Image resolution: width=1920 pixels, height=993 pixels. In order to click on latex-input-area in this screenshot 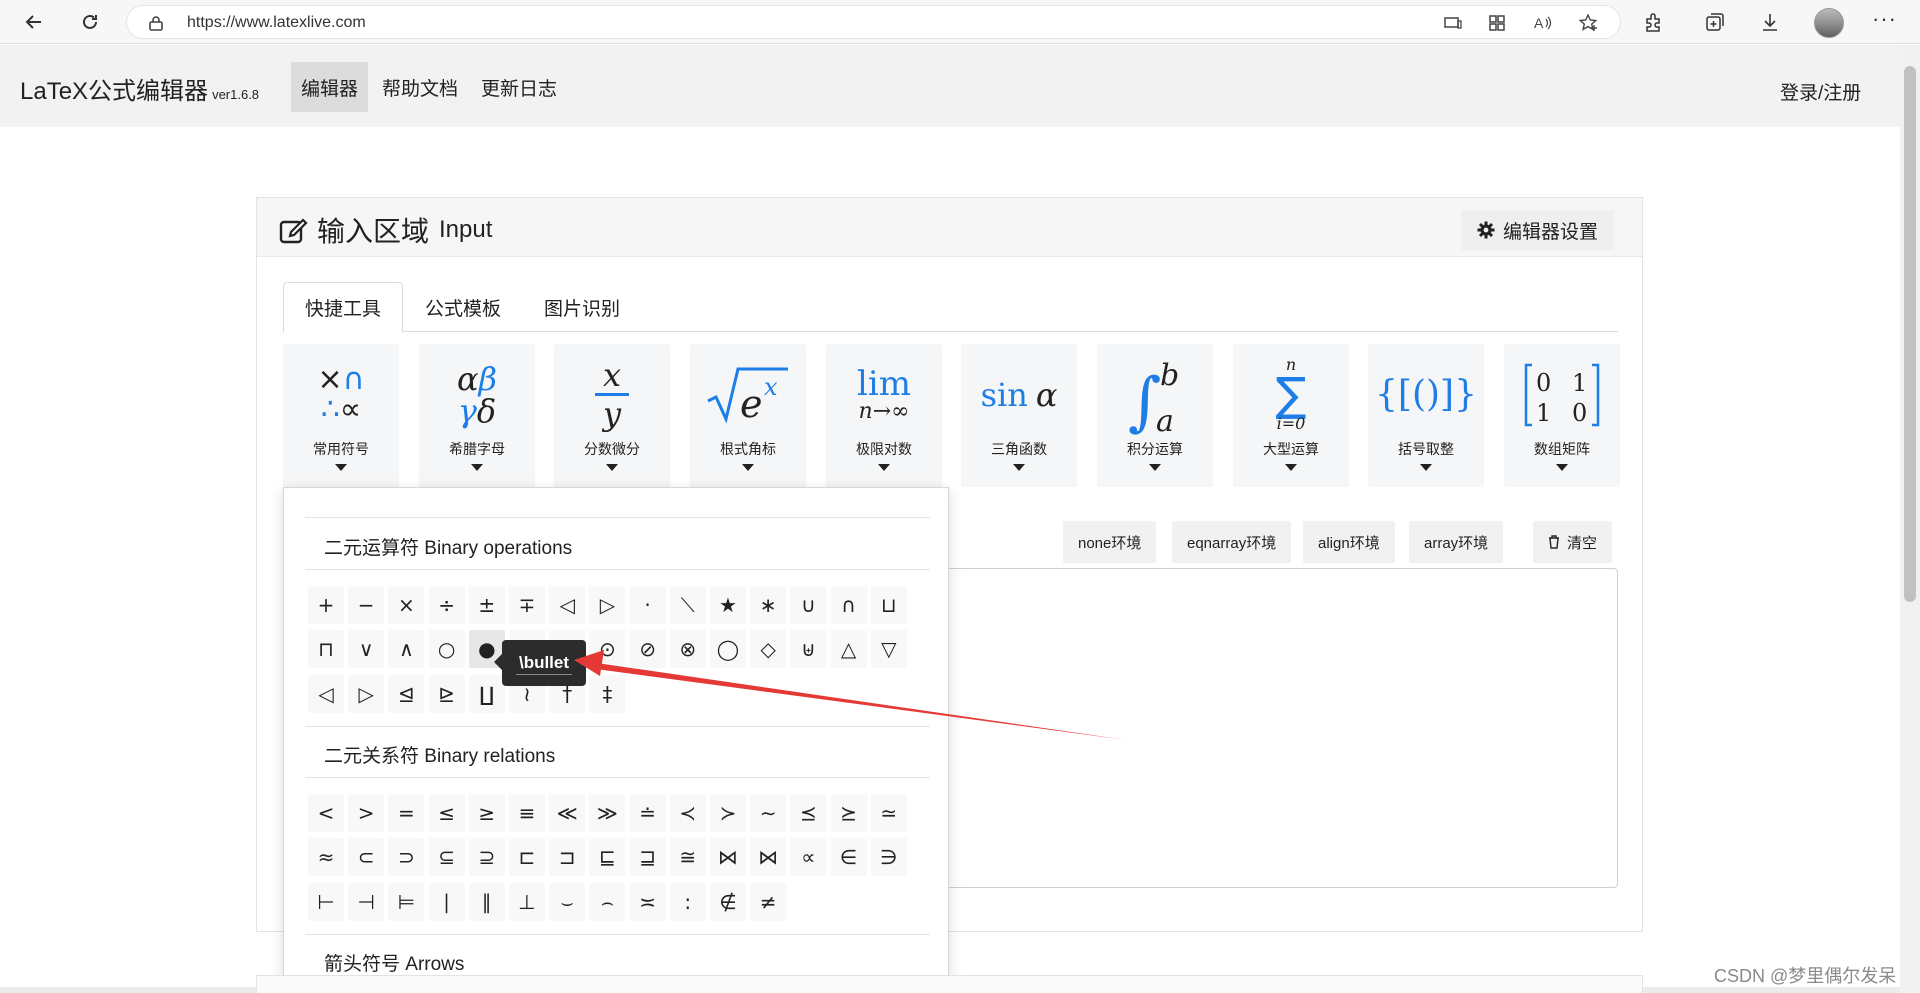, I will do `click(1279, 728)`.